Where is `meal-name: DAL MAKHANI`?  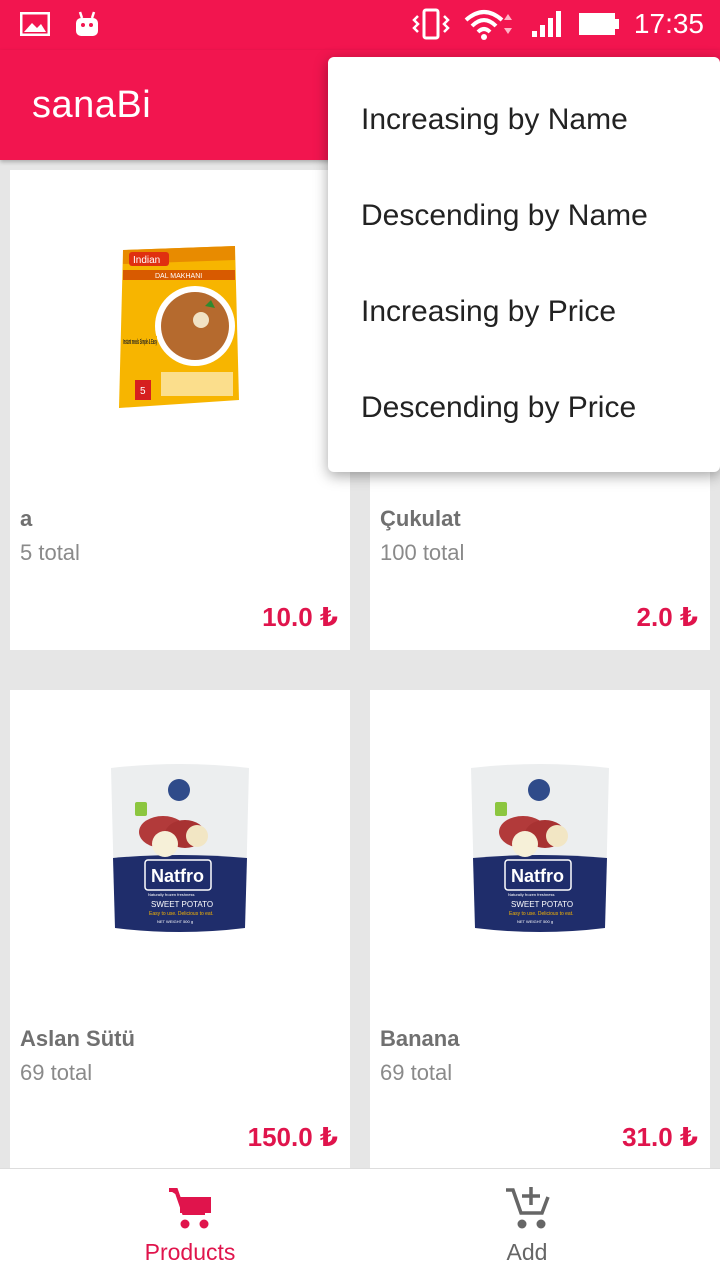 meal-name: DAL MAKHANI is located at coordinates (178, 276).